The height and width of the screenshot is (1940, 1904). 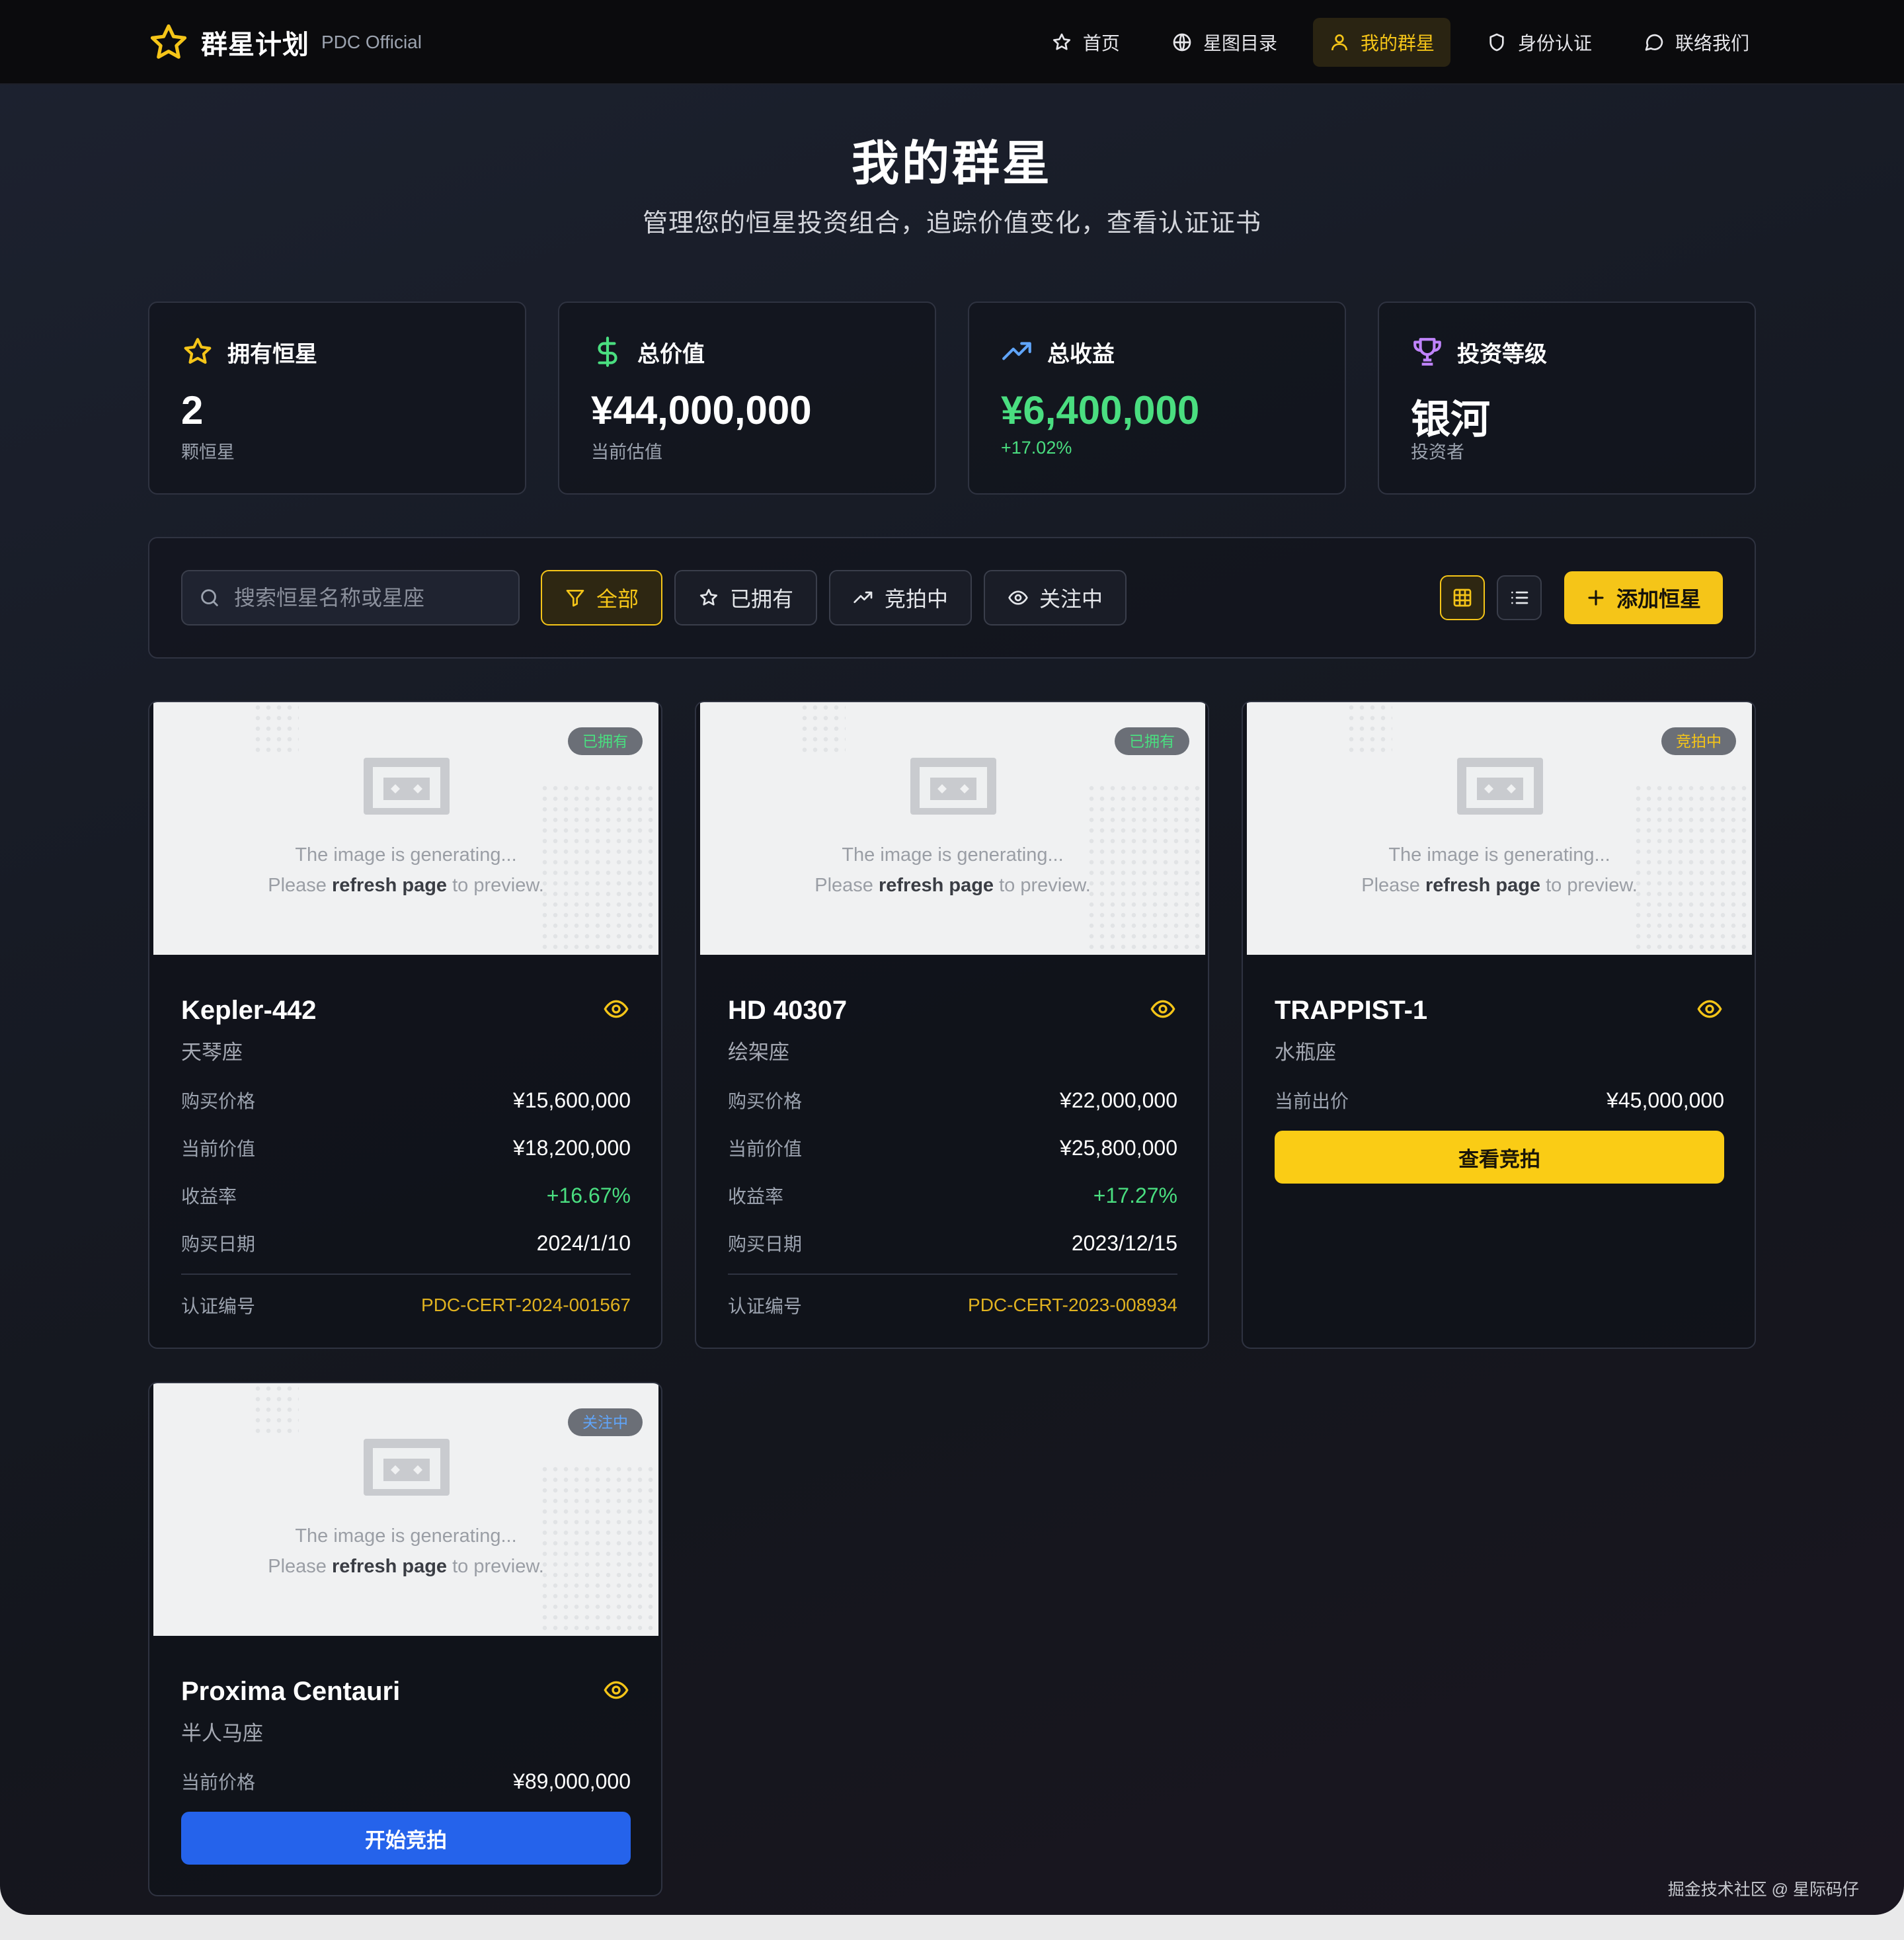 What do you see at coordinates (1502, 354) in the screenshot?
I see `stat-label: 投资等级` at bounding box center [1502, 354].